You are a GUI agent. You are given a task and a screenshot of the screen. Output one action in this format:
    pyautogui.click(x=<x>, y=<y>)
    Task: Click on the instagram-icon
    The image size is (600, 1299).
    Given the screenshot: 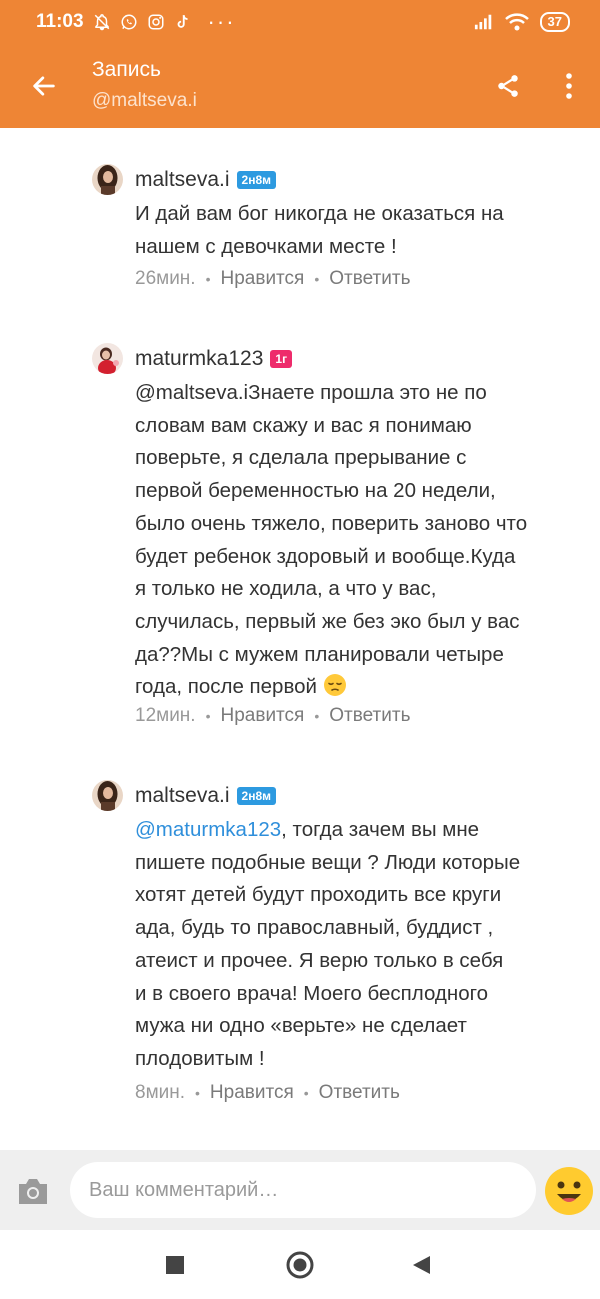 What is the action you would take?
    pyautogui.click(x=156, y=22)
    